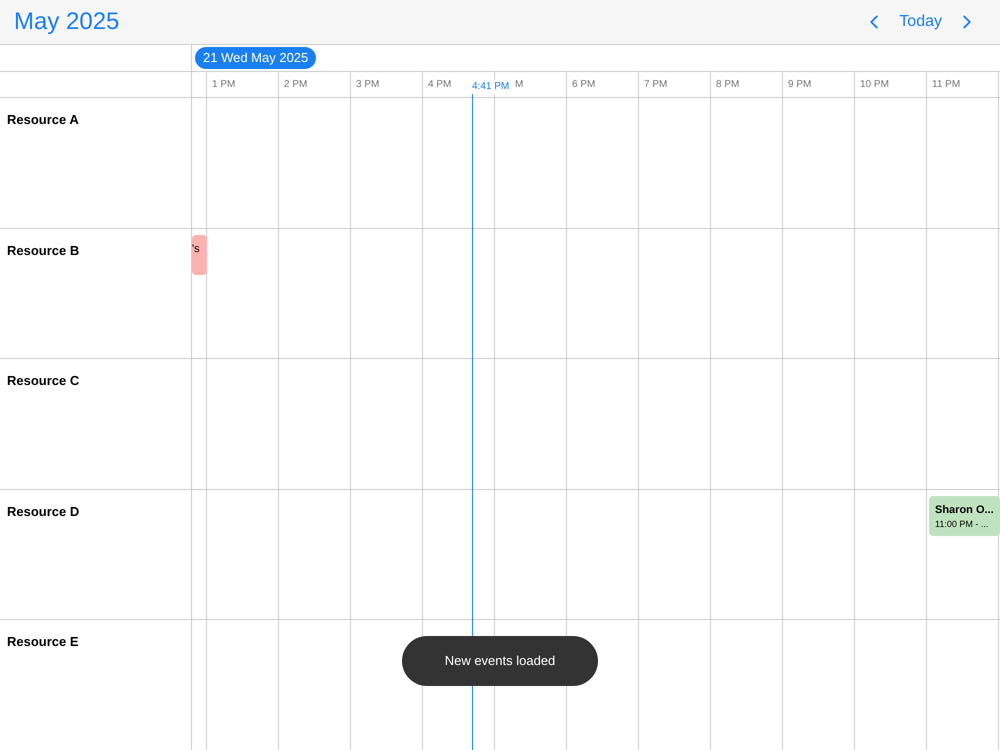 The image size is (1000, 750). What do you see at coordinates (656, 85) in the screenshot?
I see `hour-label: 7 PM` at bounding box center [656, 85].